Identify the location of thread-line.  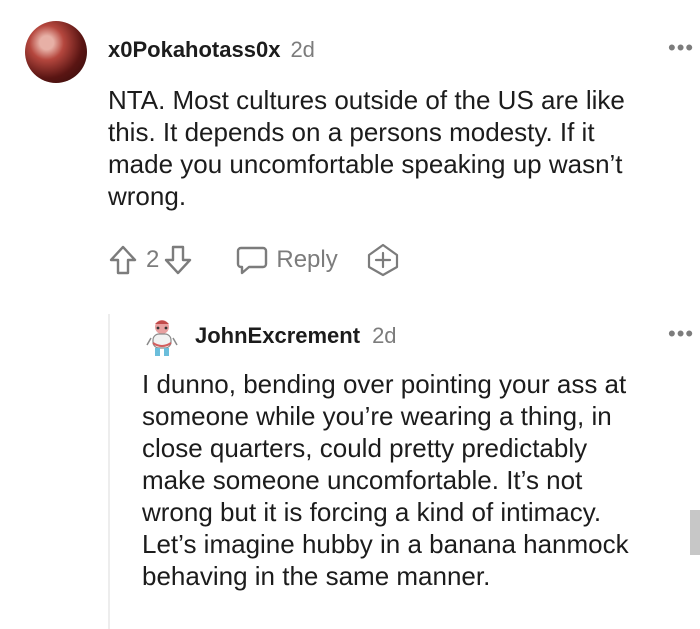
(109, 471).